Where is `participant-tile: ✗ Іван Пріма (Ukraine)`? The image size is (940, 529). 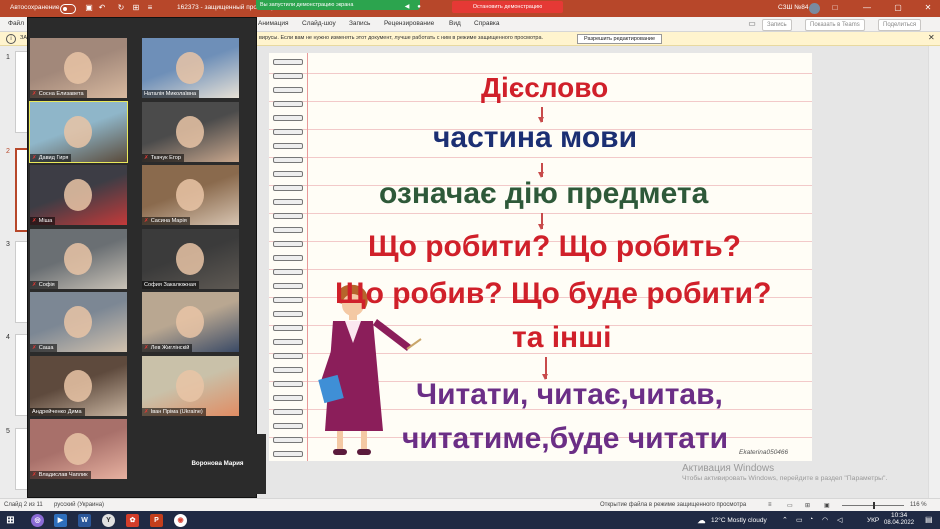
participant-tile: ✗ Іван Пріма (Ukraine) is located at coordinates (190, 385).